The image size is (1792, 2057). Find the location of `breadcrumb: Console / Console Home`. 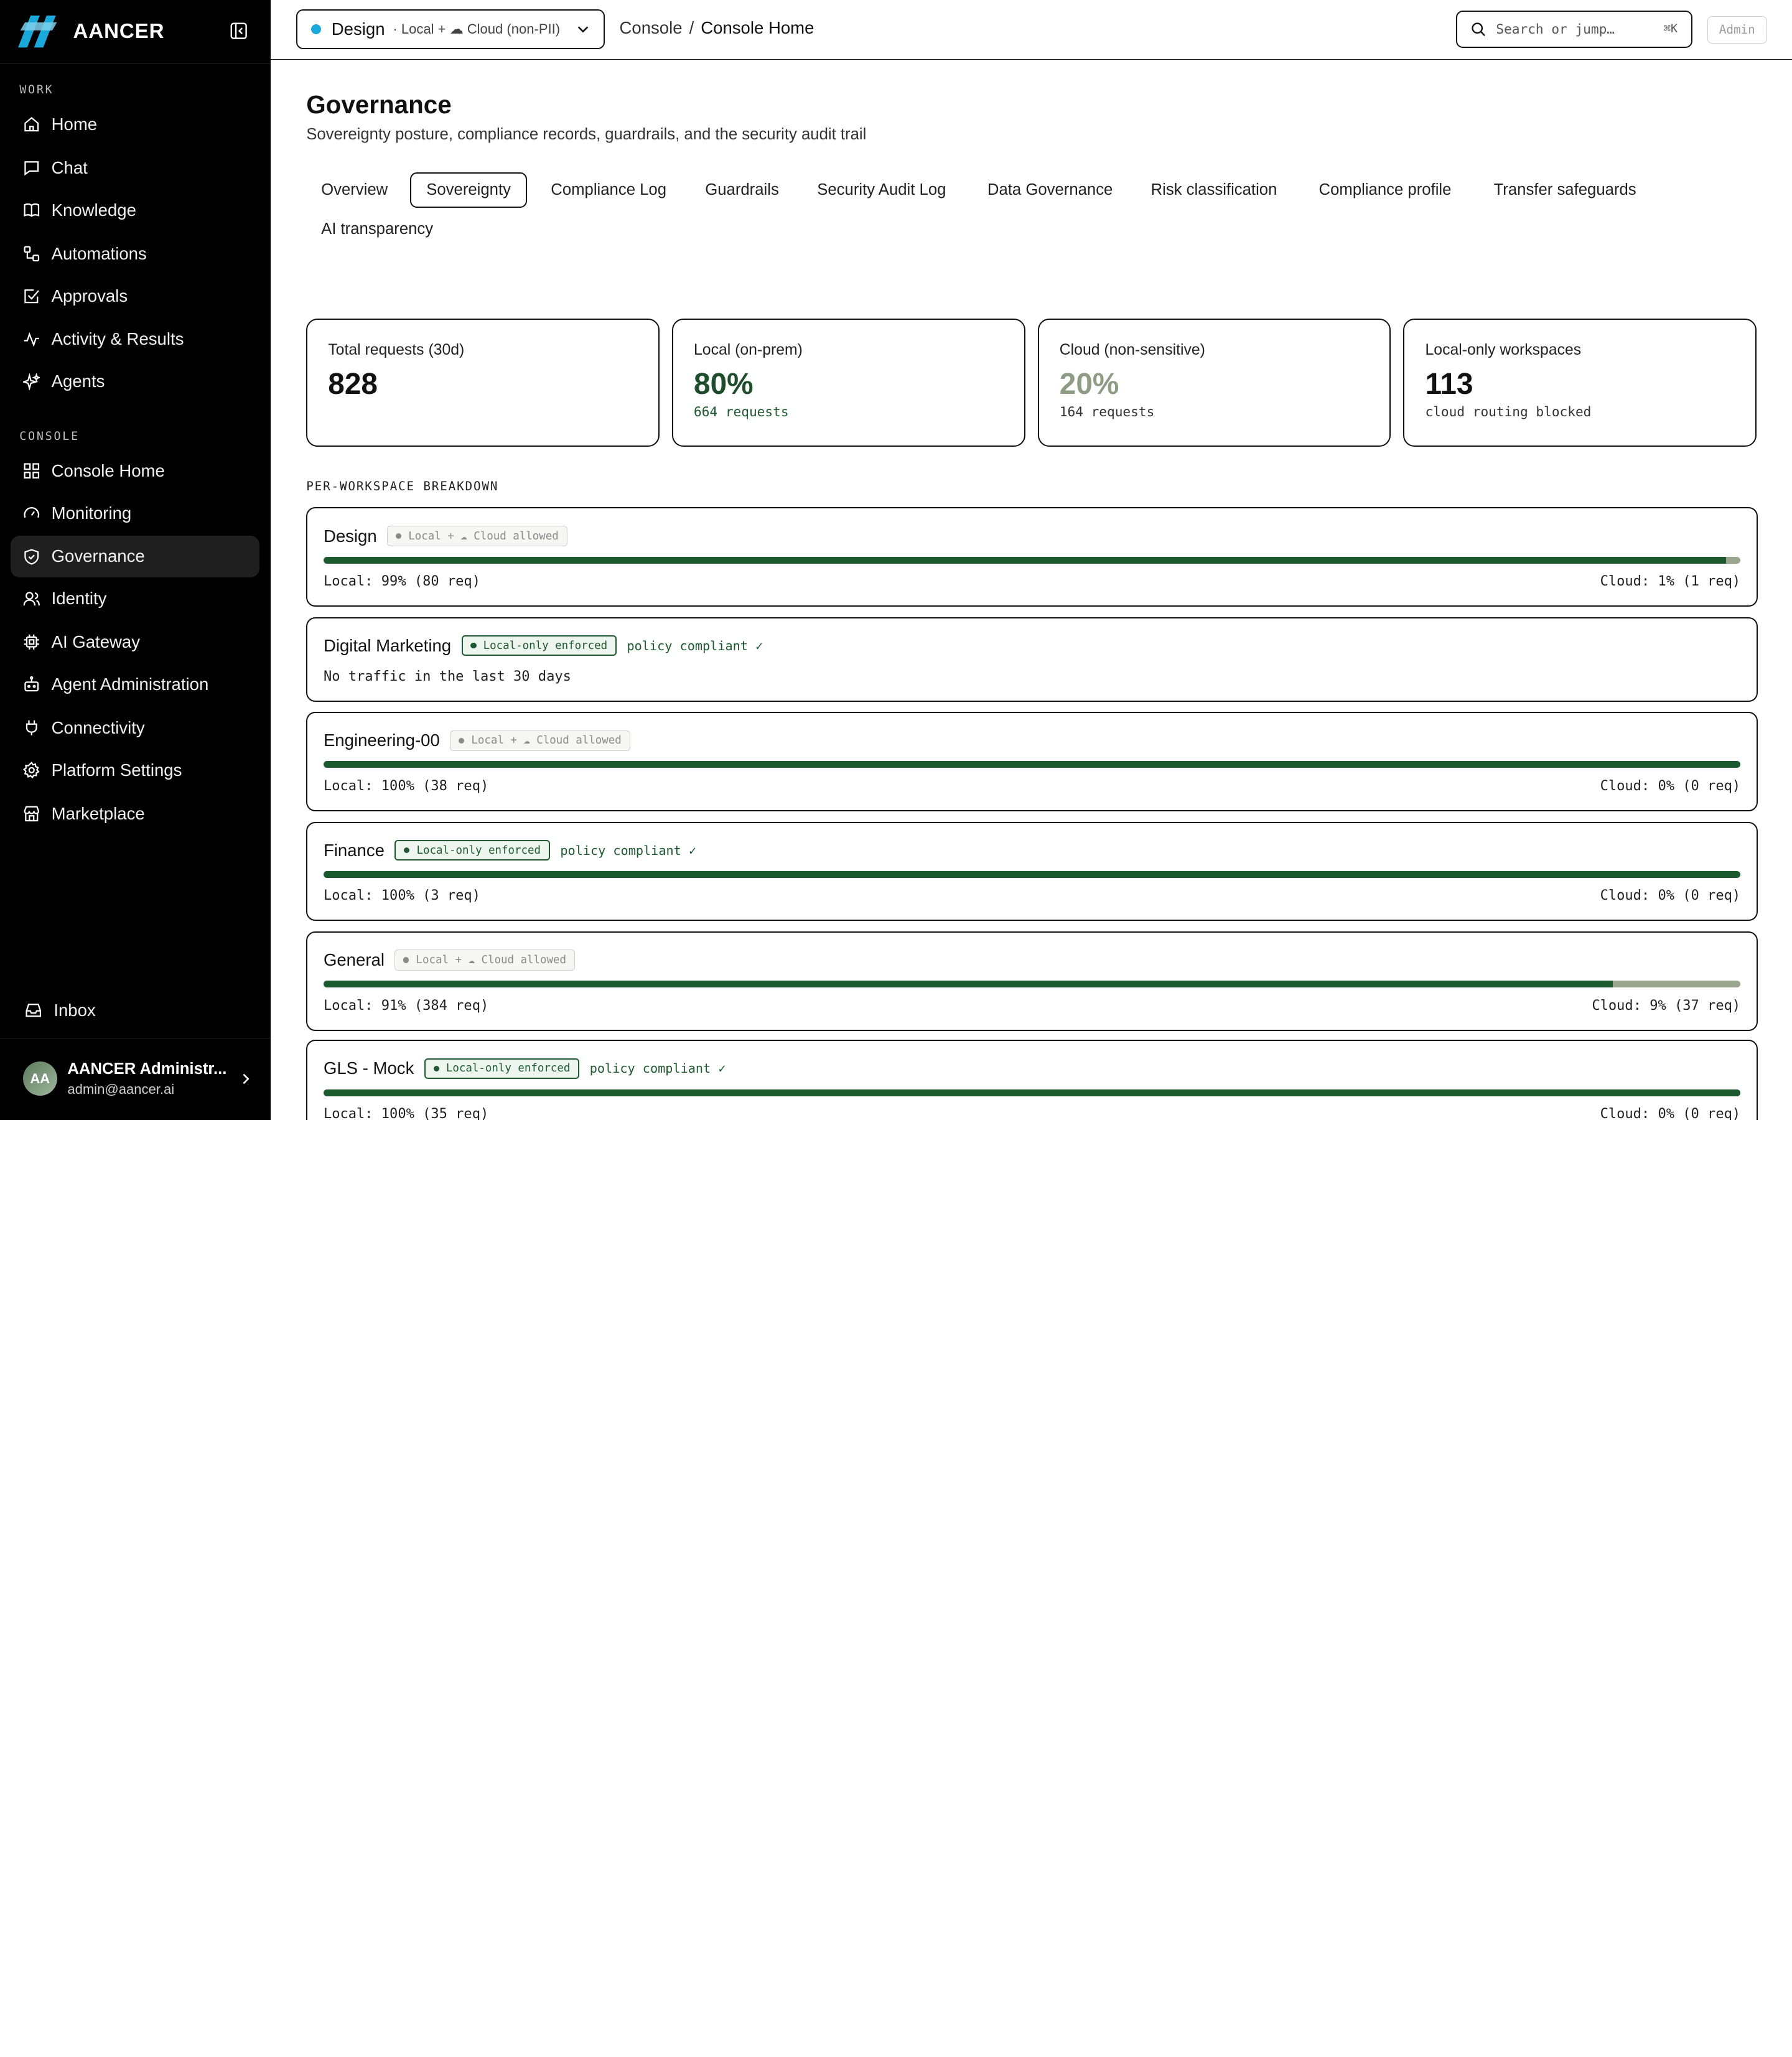

breadcrumb: Console / Console Home is located at coordinates (716, 28).